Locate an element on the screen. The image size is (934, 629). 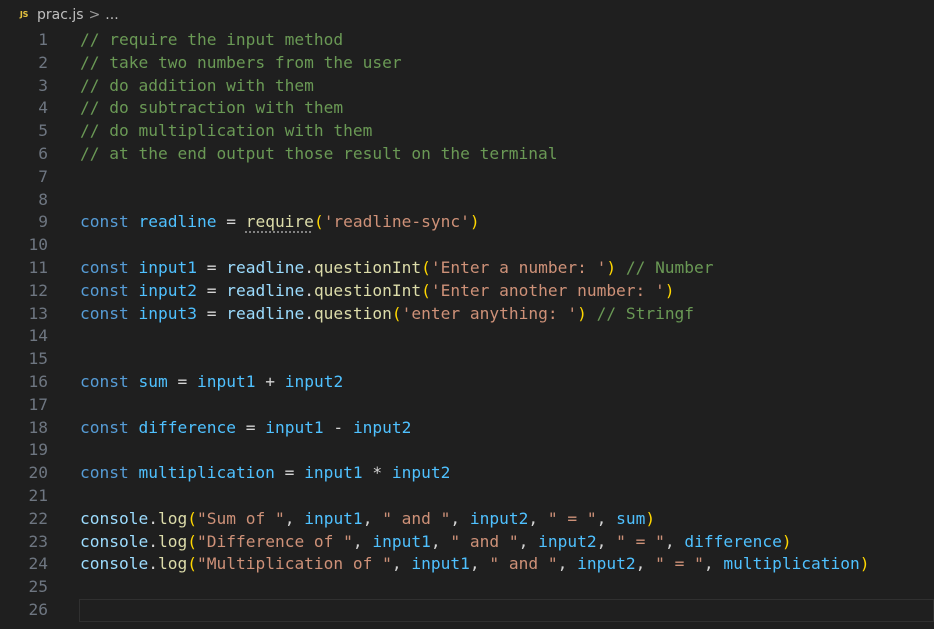
code-token: // do multiplication with them is located at coordinates (226, 131).